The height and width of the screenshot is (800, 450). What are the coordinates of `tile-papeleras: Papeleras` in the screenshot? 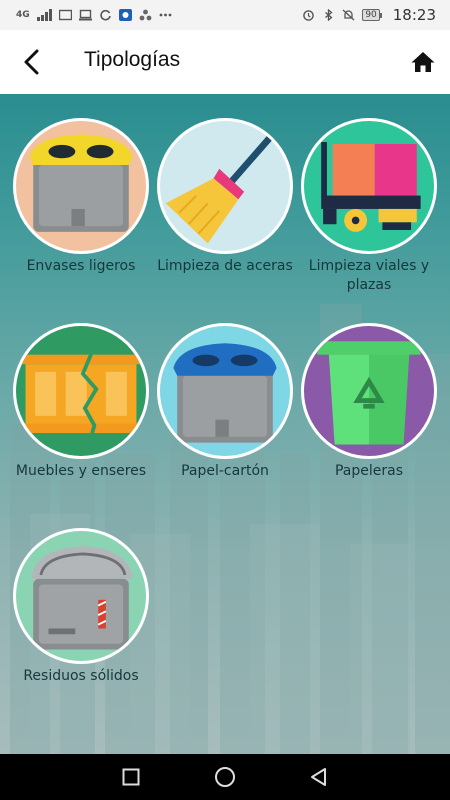 It's located at (369, 402).